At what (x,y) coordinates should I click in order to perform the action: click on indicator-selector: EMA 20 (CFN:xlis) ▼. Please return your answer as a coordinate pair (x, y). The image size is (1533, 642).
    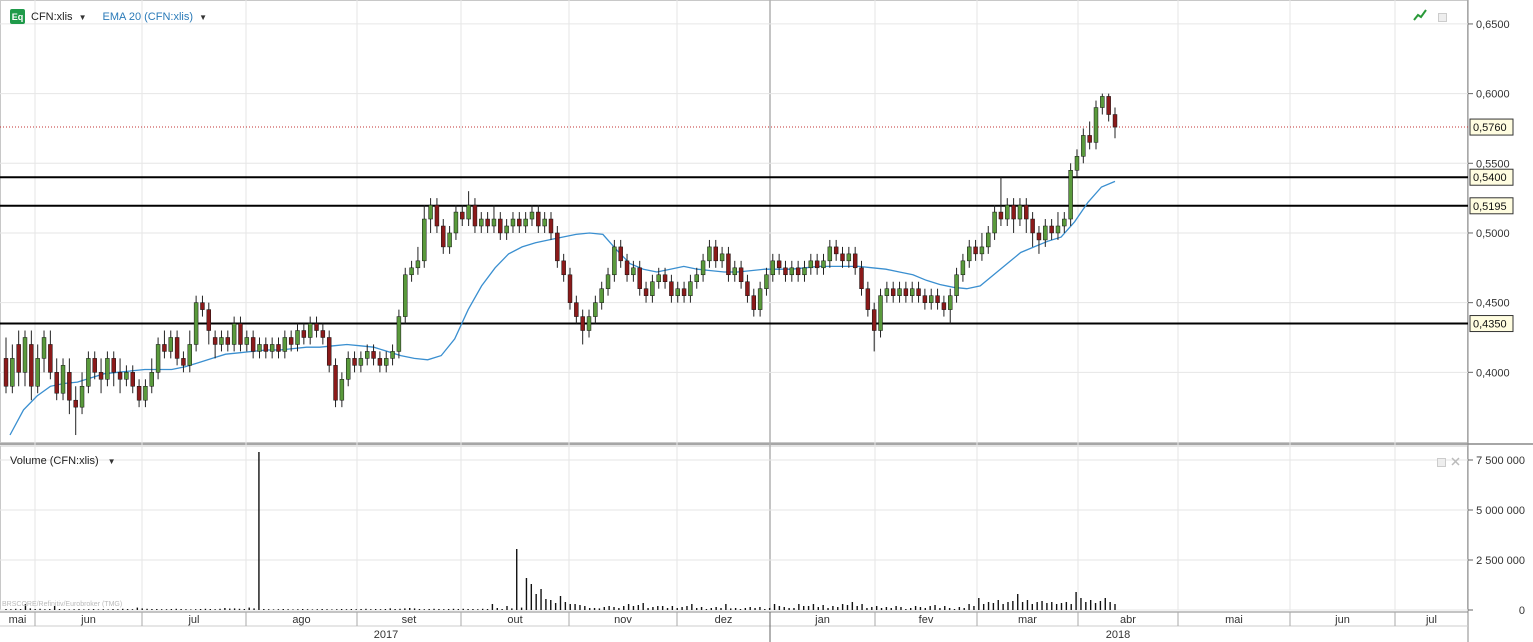
    Looking at the image, I should click on (155, 17).